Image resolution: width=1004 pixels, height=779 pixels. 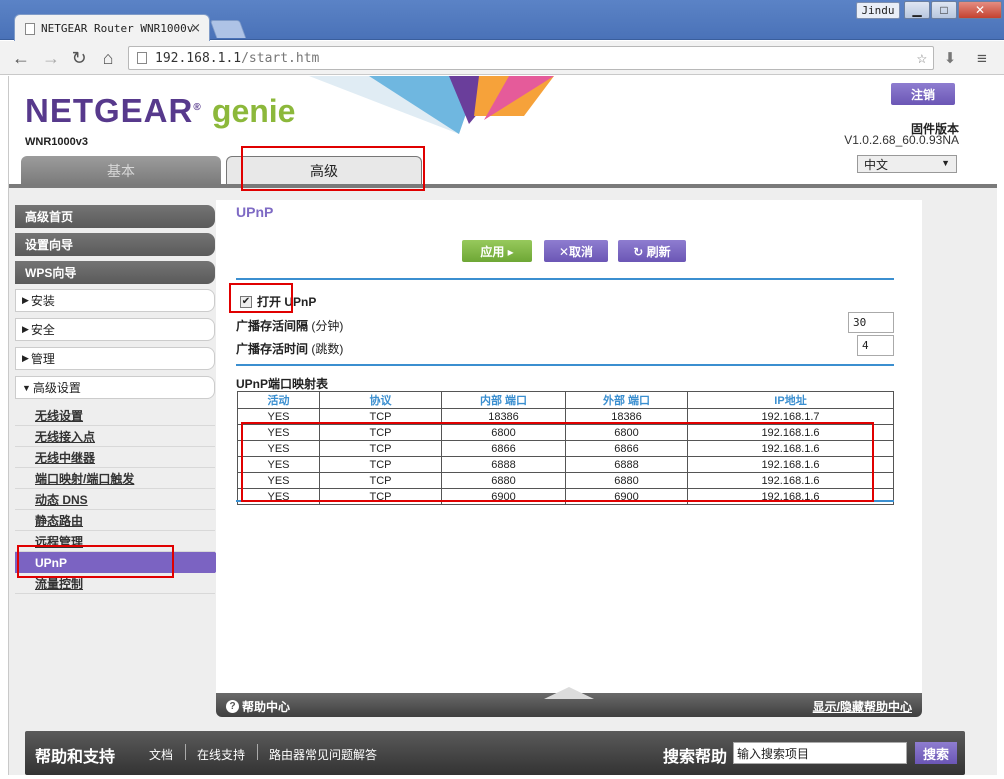 What do you see at coordinates (228, 29) in the screenshot?
I see `new-tab-button` at bounding box center [228, 29].